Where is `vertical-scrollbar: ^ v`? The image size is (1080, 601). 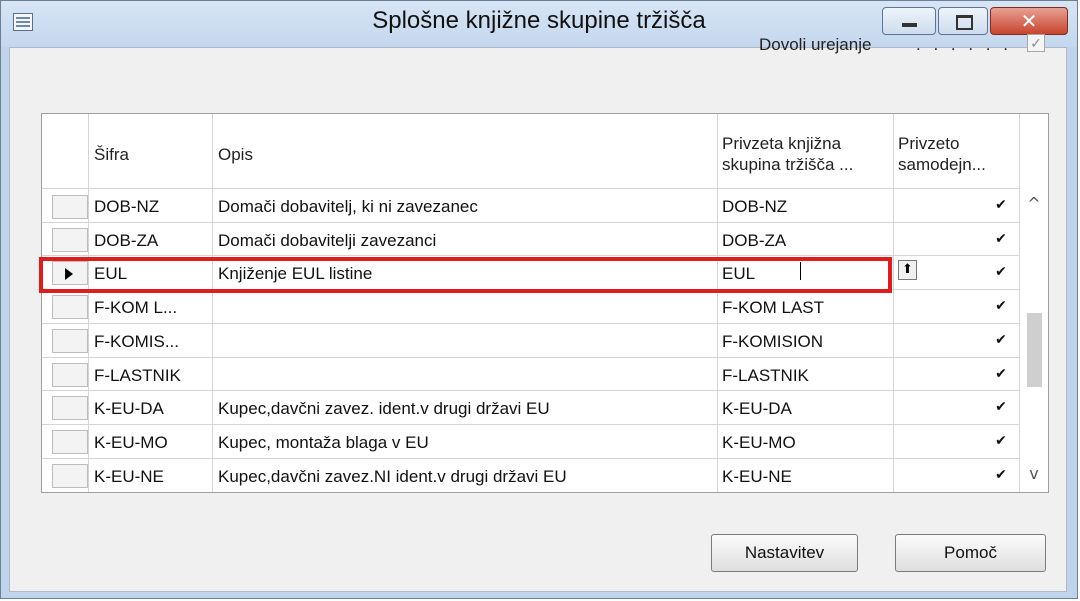 vertical-scrollbar: ^ v is located at coordinates (1034, 340).